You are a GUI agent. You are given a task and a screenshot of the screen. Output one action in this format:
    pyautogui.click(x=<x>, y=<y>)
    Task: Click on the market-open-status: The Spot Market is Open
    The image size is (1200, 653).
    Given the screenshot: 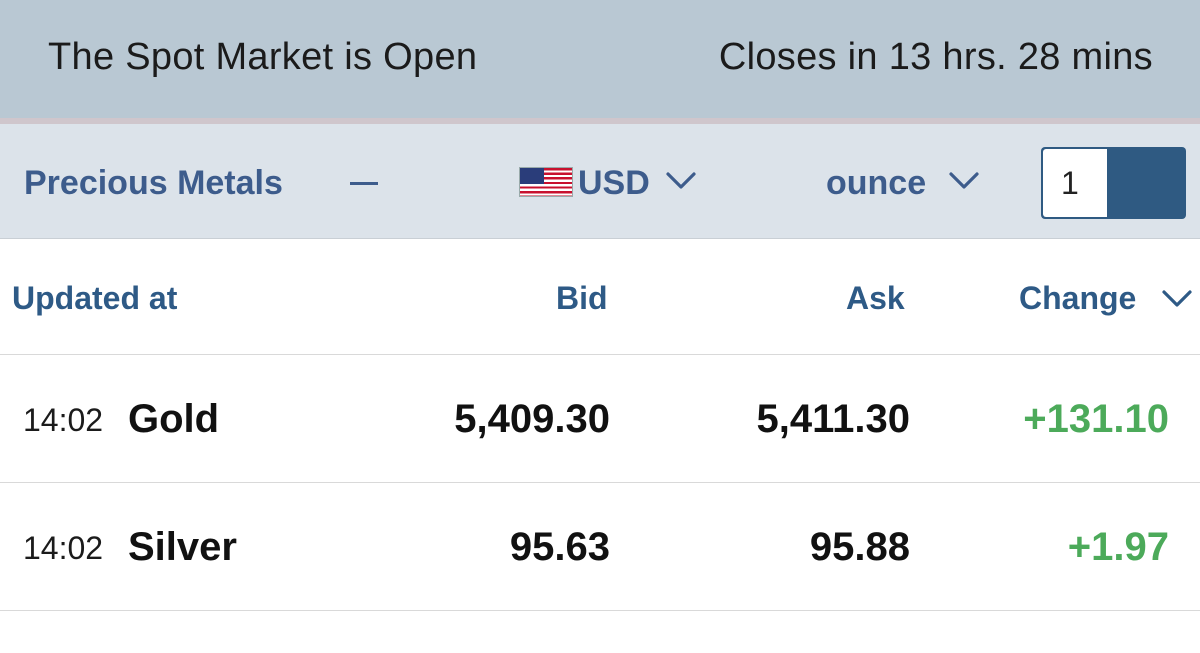 What is the action you would take?
    pyautogui.click(x=263, y=57)
    